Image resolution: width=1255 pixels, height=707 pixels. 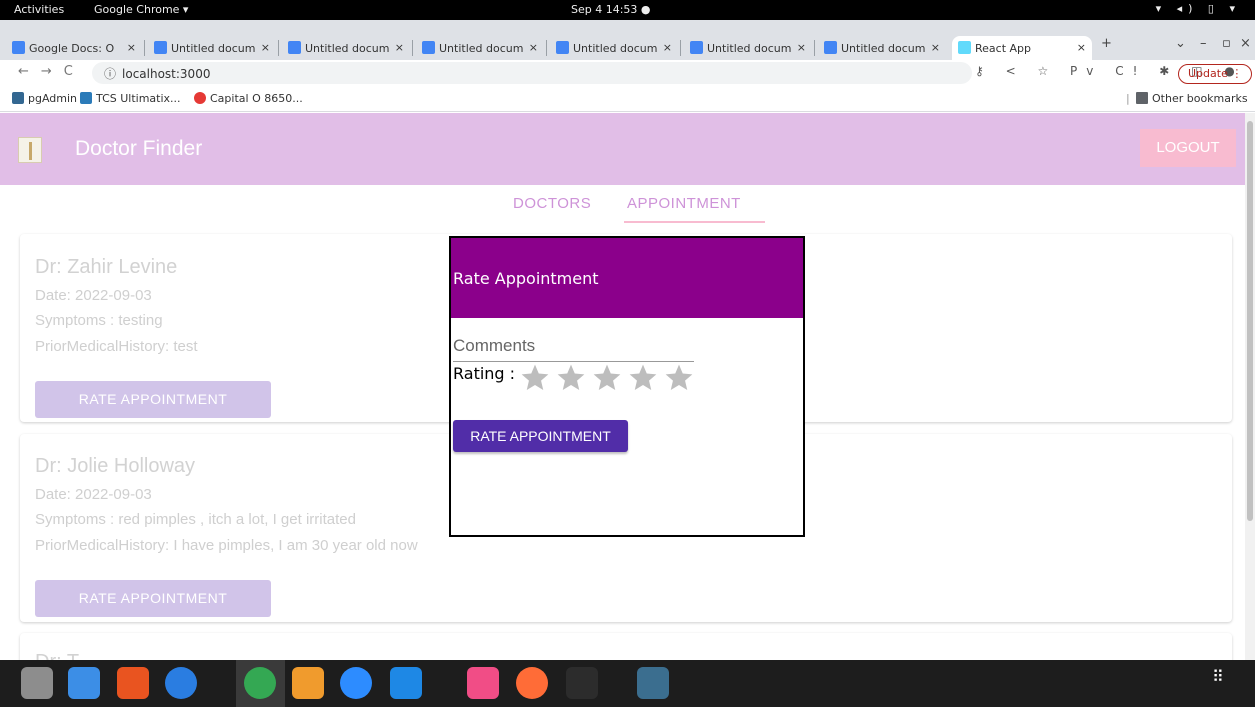 What do you see at coordinates (532, 683) in the screenshot?
I see `postman-icon` at bounding box center [532, 683].